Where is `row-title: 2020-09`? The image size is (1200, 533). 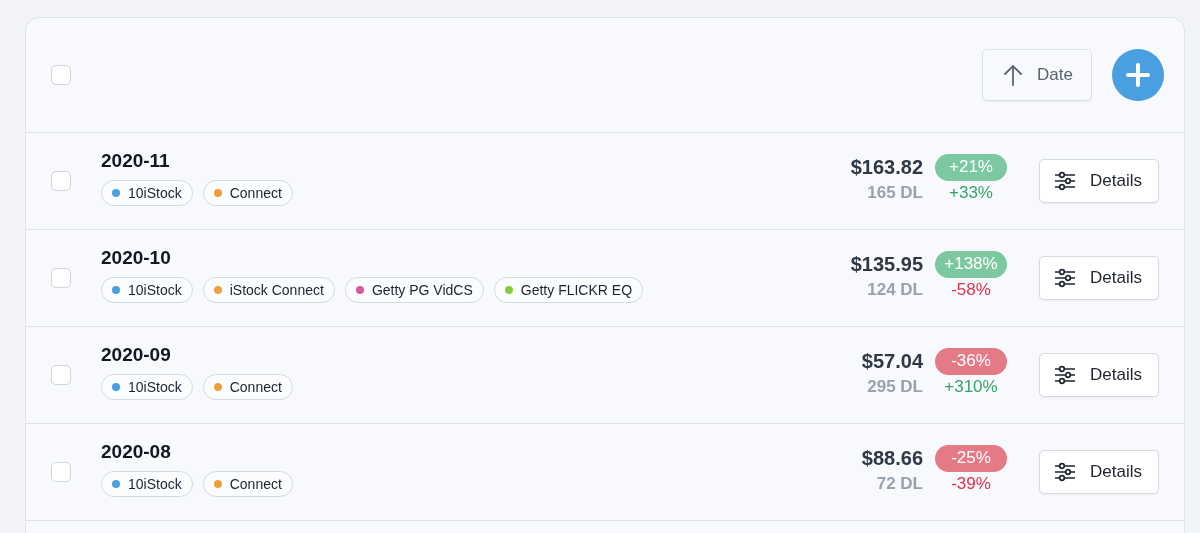
row-title: 2020-09 is located at coordinates (136, 355).